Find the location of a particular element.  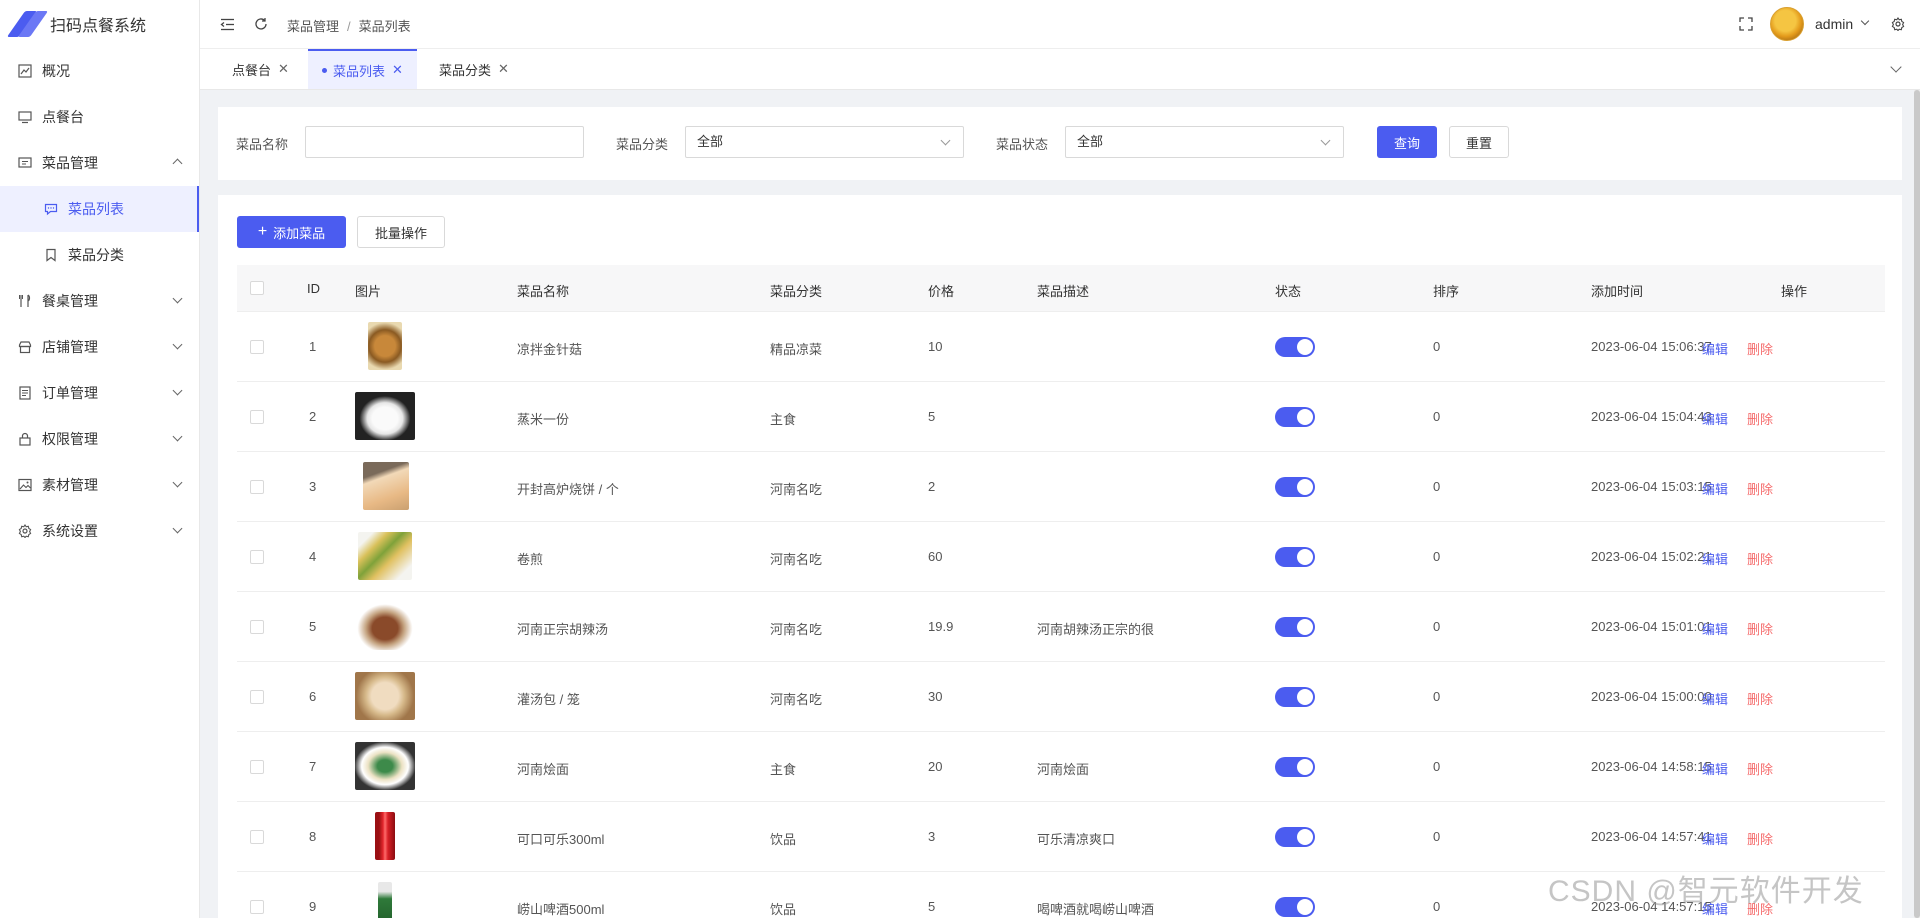

sidebar-item-dish-category: 菜品分类 is located at coordinates (99, 255).